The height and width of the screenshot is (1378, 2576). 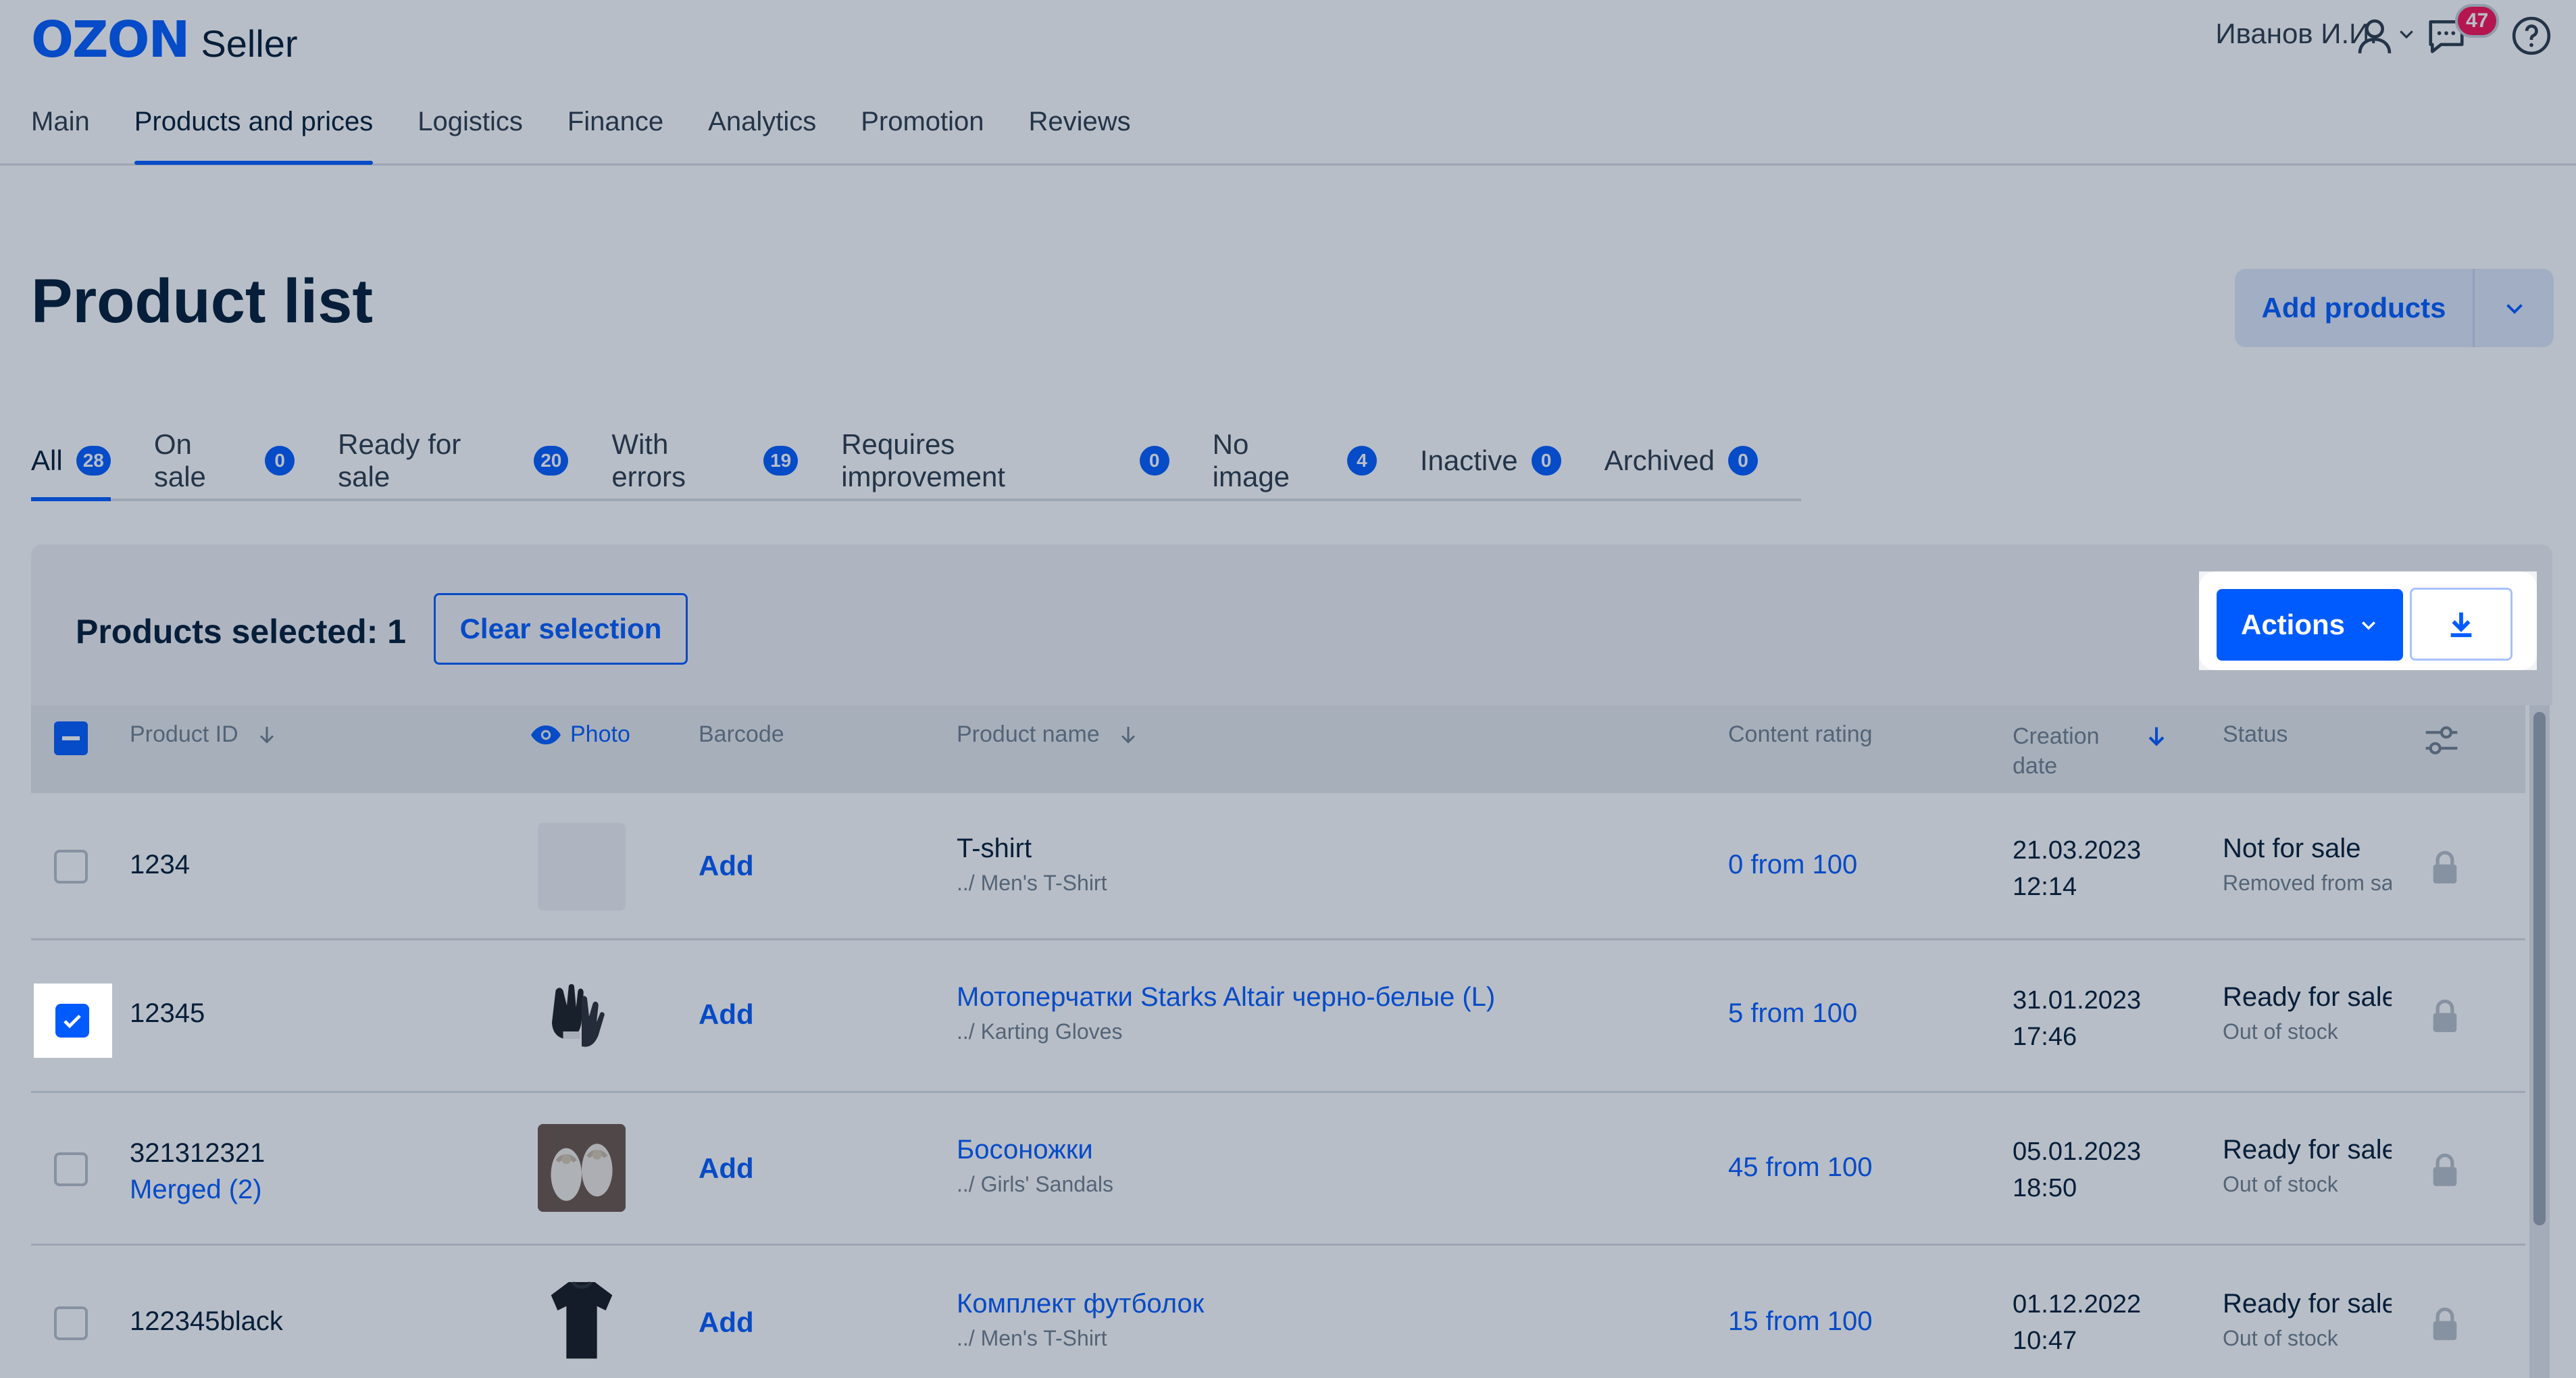 I want to click on download-button, so click(x=2461, y=624).